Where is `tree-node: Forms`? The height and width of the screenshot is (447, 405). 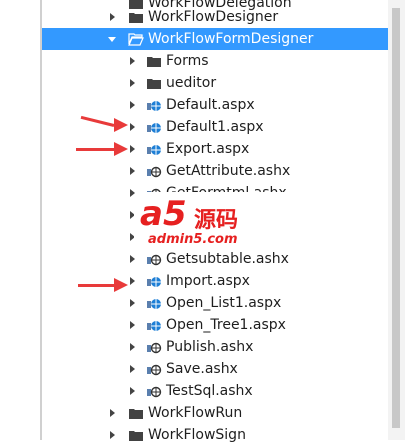
tree-node: Forms is located at coordinates (215, 61).